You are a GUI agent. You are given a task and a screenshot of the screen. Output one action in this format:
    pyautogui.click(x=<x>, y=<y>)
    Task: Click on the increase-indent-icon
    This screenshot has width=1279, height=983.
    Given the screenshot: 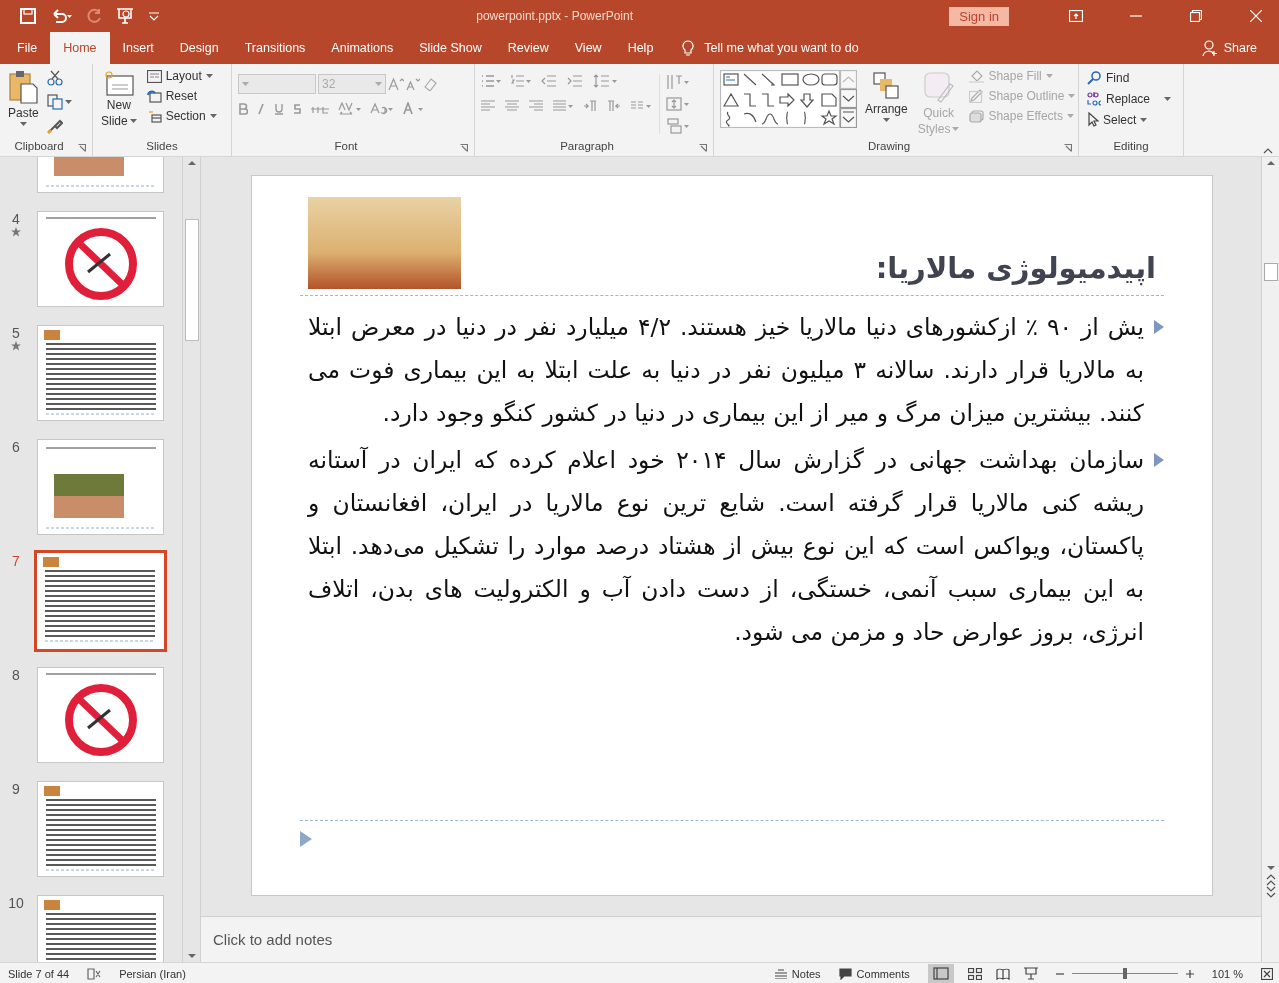 What is the action you would take?
    pyautogui.click(x=575, y=81)
    